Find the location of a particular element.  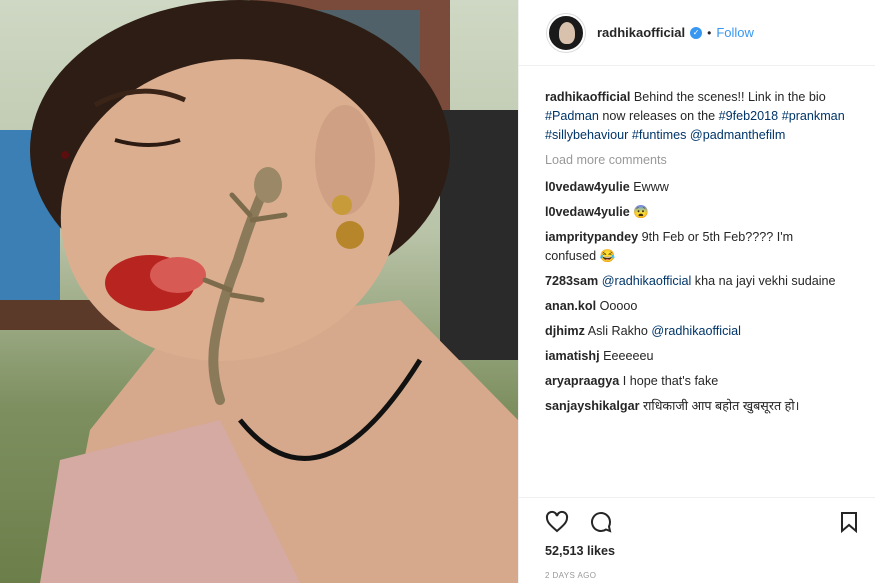

caption-username: radhikaofficial is located at coordinates (587, 97).